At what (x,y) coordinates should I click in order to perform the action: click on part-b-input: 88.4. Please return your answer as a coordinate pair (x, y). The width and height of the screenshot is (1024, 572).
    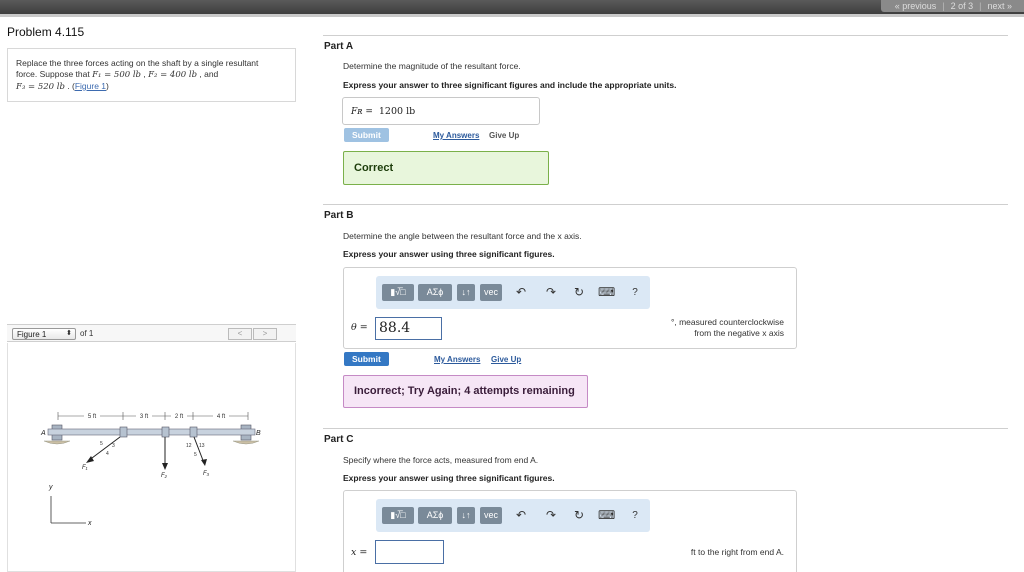
    Looking at the image, I should click on (408, 328).